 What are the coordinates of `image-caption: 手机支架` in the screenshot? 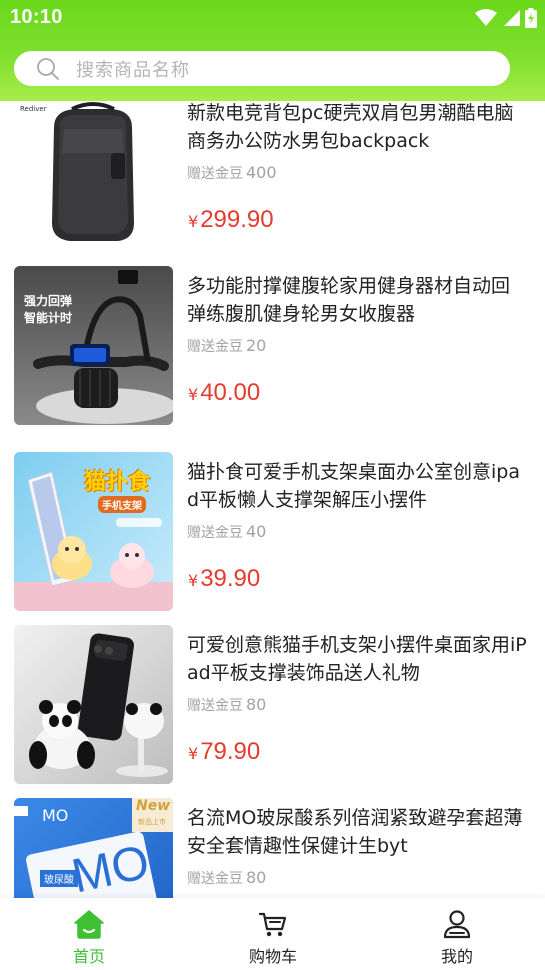 It's located at (122, 504).